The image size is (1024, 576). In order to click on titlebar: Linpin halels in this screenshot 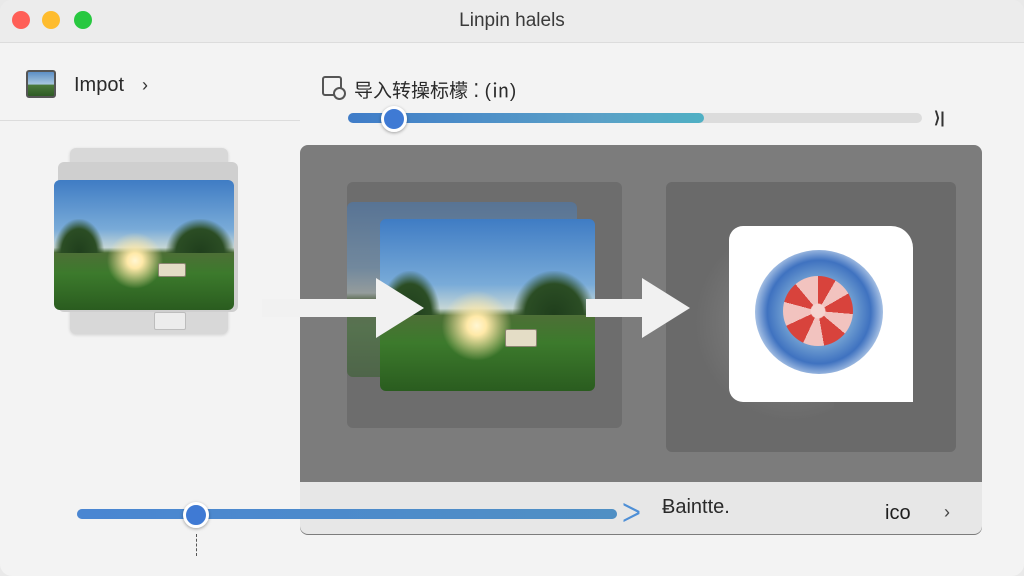, I will do `click(512, 21)`.